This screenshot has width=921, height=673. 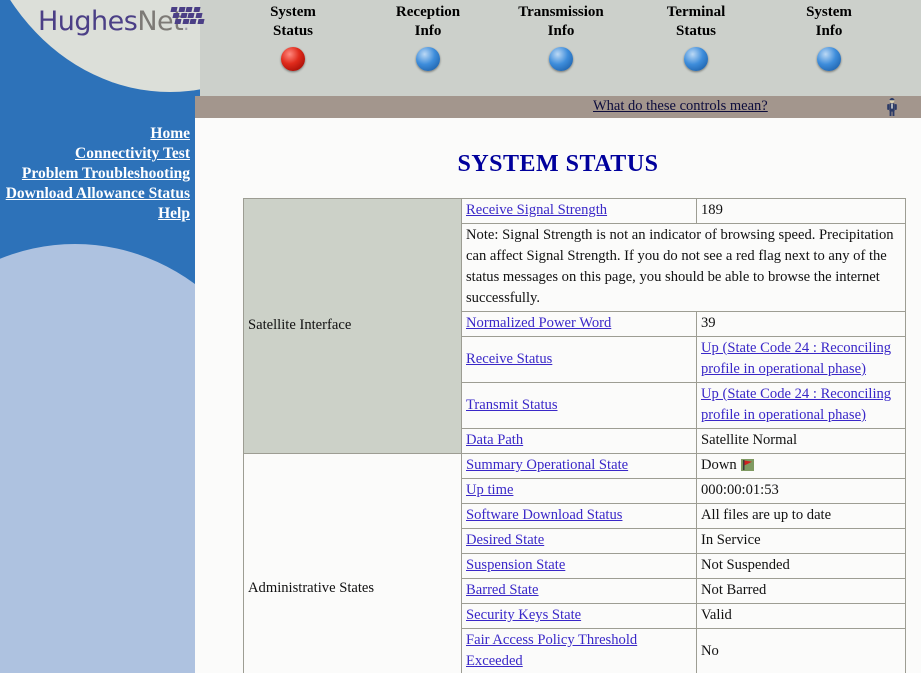 I want to click on label-software-download-status: Software Download Status, so click(x=579, y=516).